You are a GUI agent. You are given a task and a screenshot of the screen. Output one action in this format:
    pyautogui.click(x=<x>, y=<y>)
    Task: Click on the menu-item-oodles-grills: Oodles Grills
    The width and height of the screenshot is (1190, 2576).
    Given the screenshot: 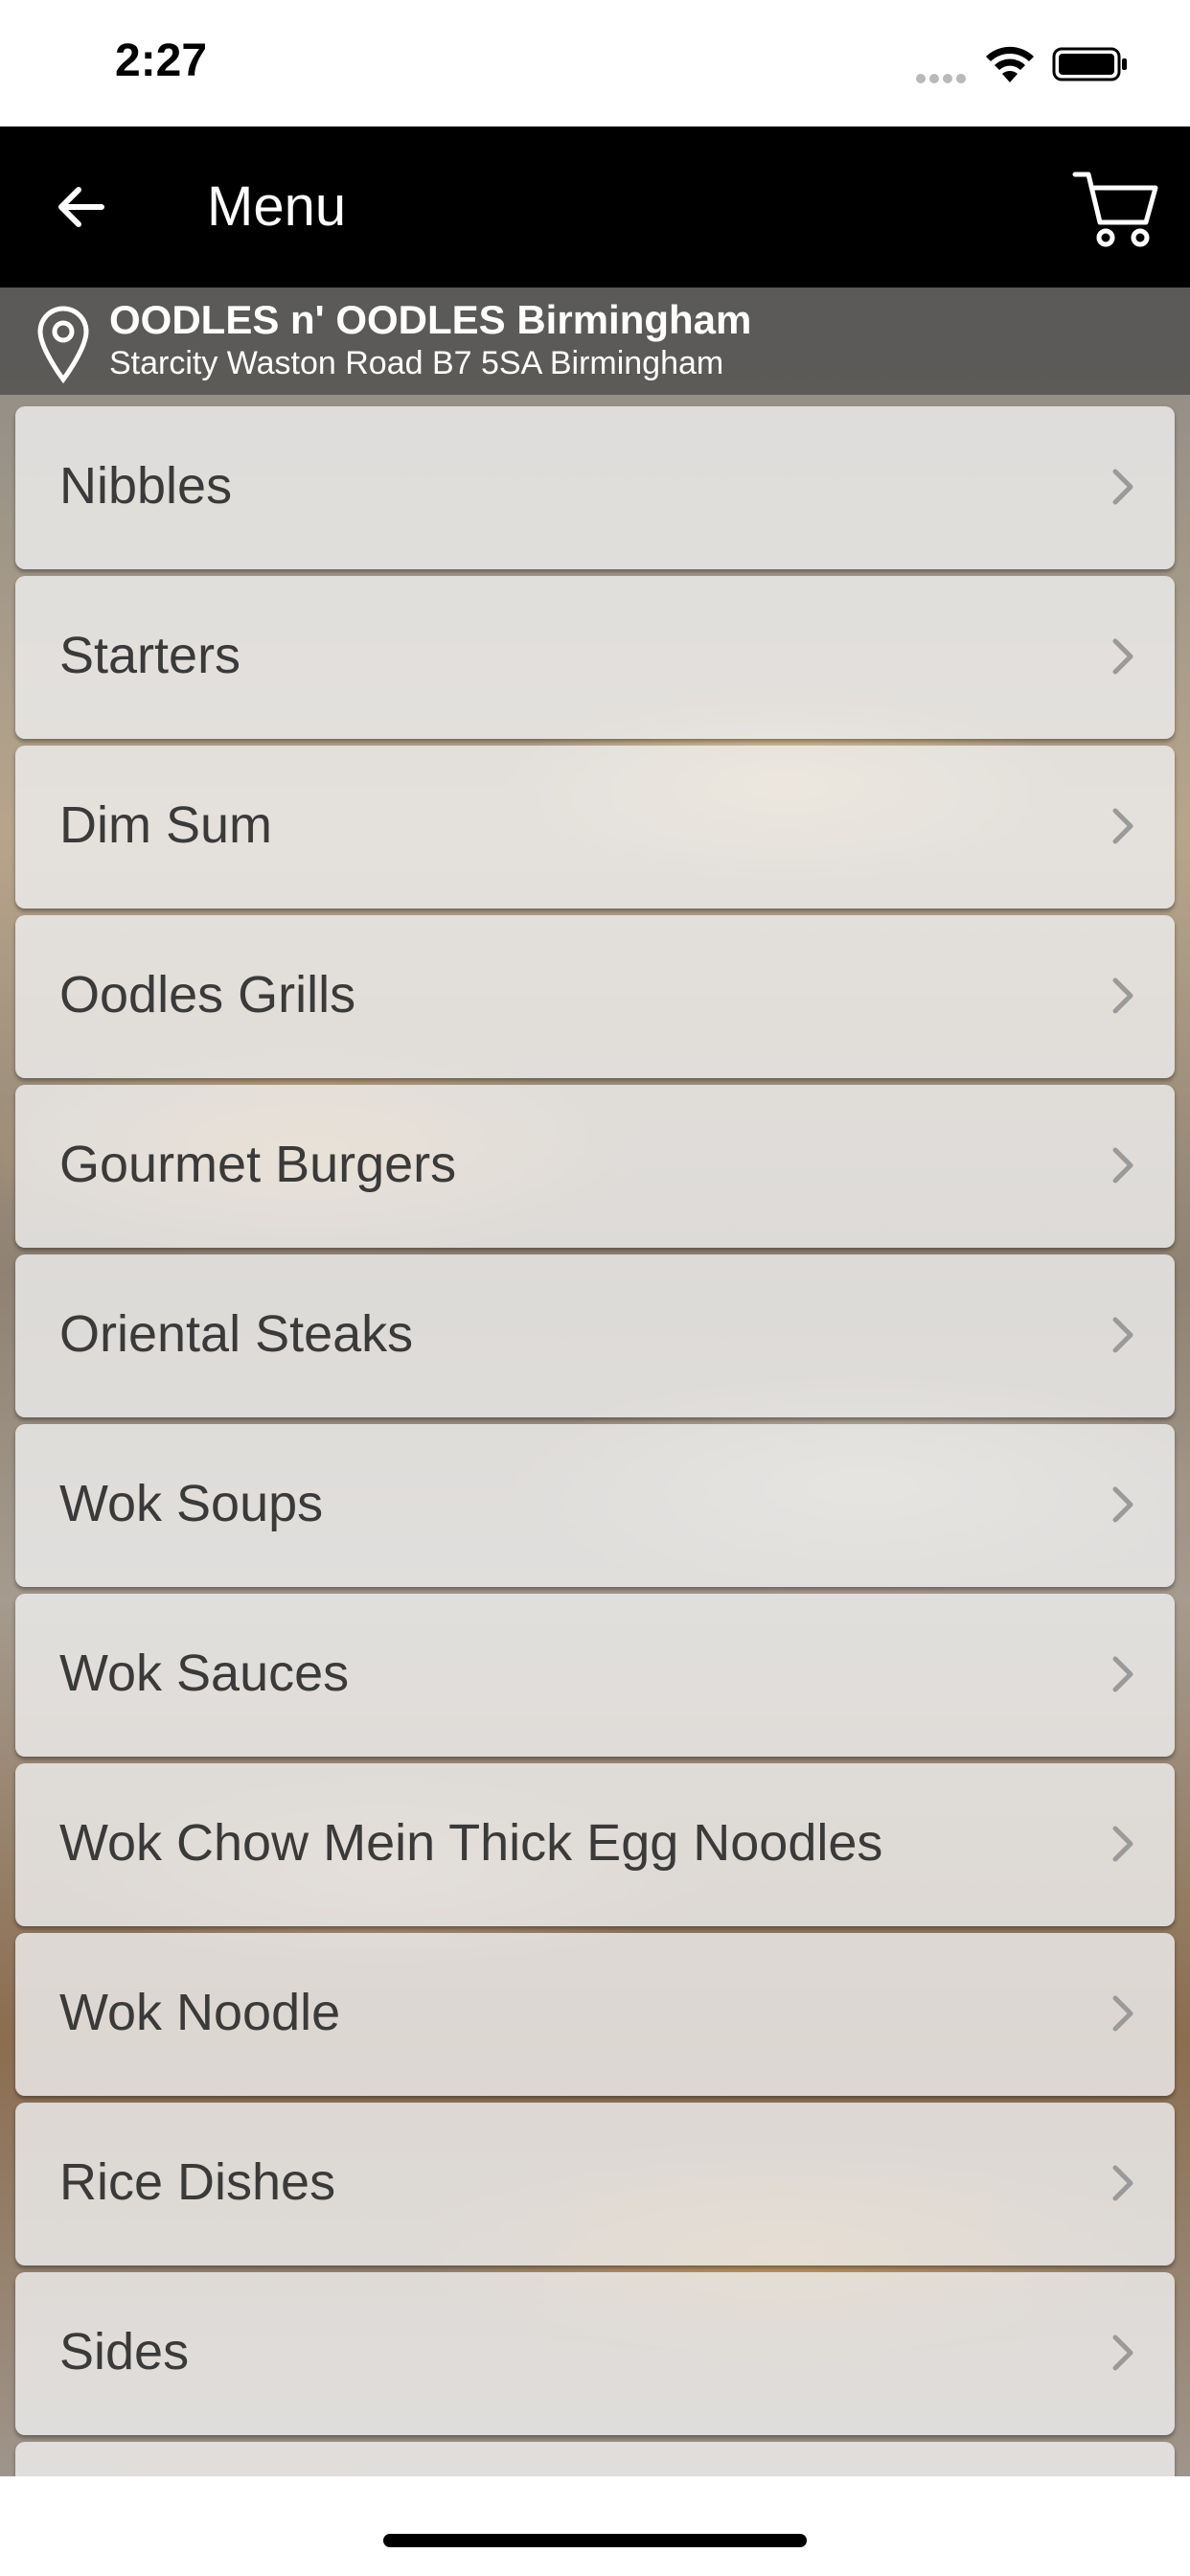 What is the action you would take?
    pyautogui.click(x=595, y=996)
    